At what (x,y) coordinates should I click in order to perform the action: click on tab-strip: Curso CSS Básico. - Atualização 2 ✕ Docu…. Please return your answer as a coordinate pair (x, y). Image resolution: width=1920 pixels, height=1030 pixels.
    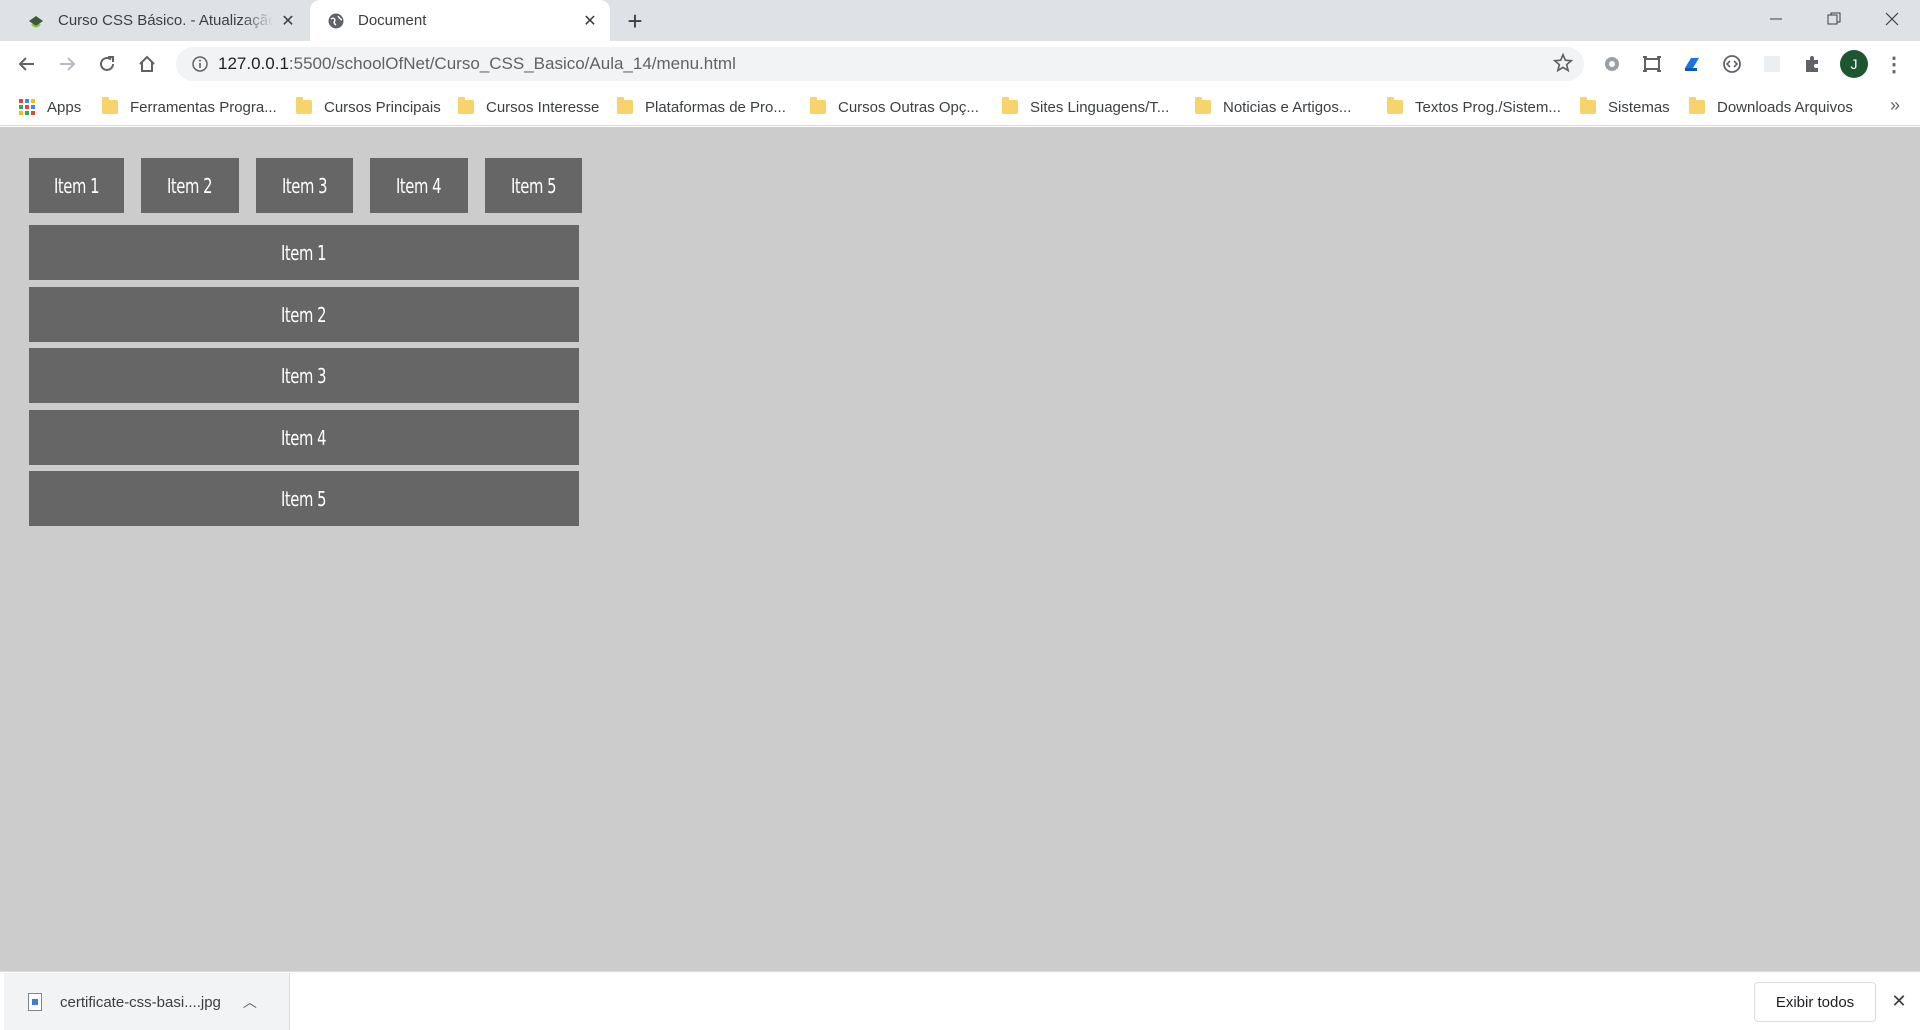
    Looking at the image, I should click on (960, 20).